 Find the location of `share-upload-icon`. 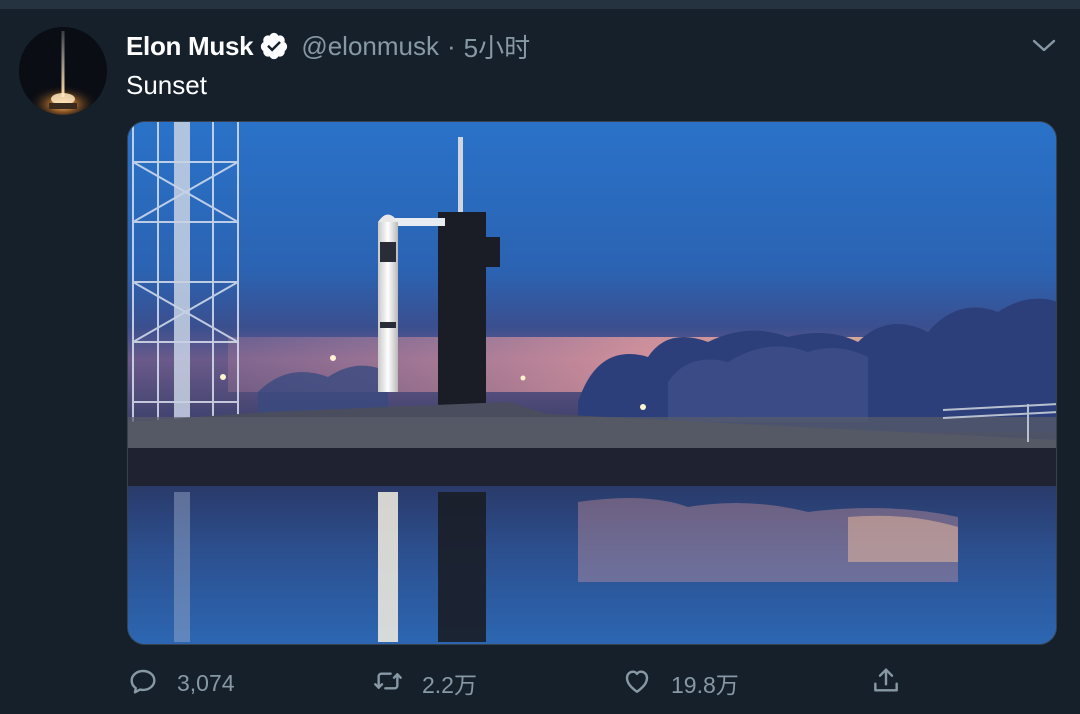

share-upload-icon is located at coordinates (886, 683).